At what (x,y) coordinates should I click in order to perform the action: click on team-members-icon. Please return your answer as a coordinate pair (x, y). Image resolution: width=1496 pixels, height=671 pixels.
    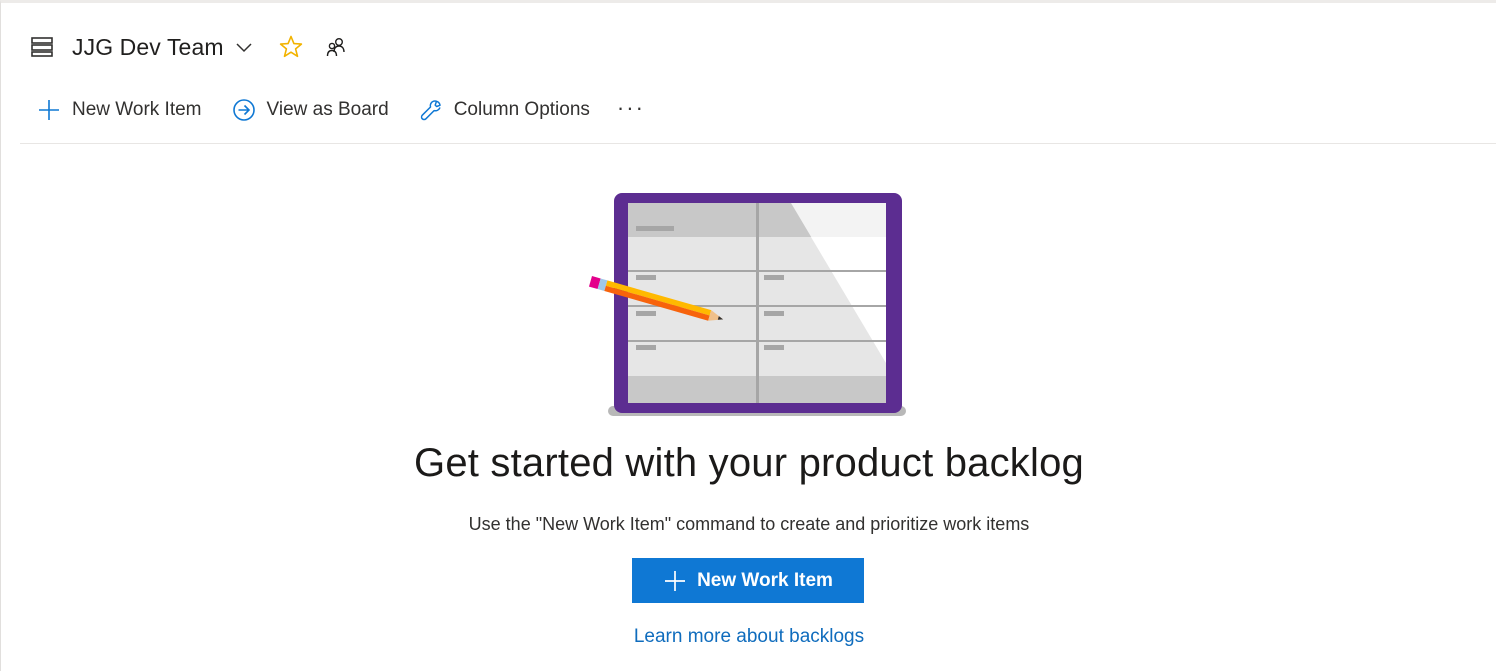
    Looking at the image, I should click on (336, 47).